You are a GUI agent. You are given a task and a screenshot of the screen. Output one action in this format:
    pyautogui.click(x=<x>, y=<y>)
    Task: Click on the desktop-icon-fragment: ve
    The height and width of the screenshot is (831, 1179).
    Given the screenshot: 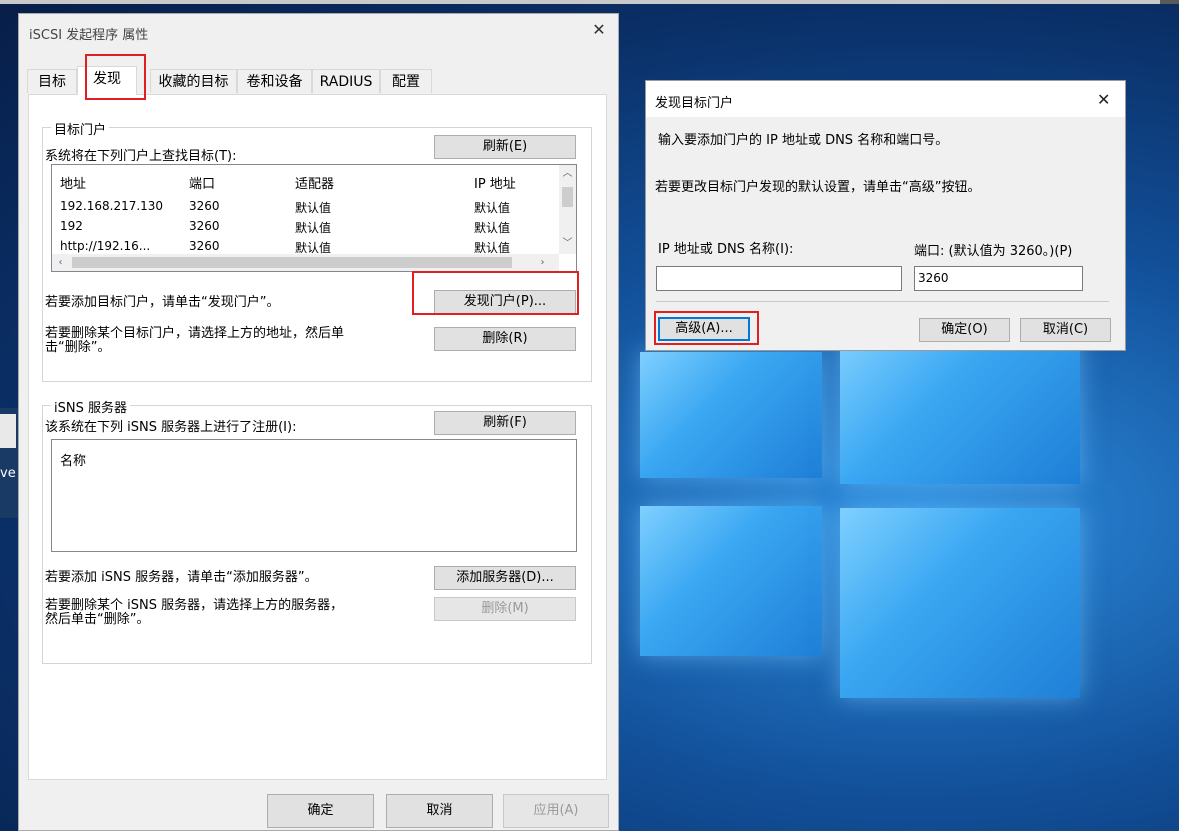 What is the action you would take?
    pyautogui.click(x=9, y=463)
    